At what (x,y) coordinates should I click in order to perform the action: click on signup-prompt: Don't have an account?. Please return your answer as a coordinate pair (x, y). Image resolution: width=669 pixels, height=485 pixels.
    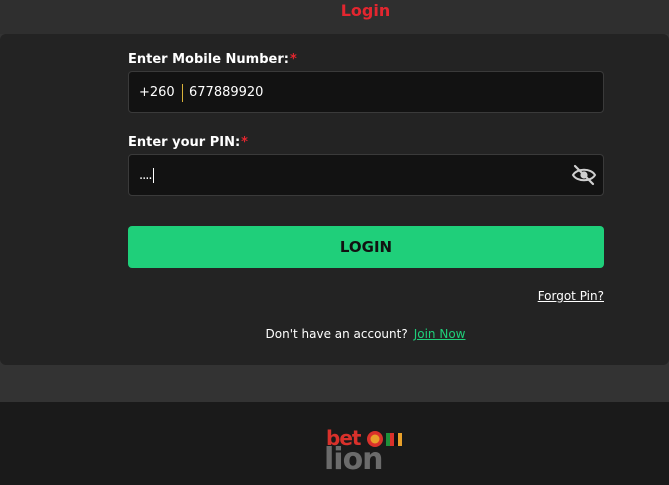
    Looking at the image, I should click on (336, 334).